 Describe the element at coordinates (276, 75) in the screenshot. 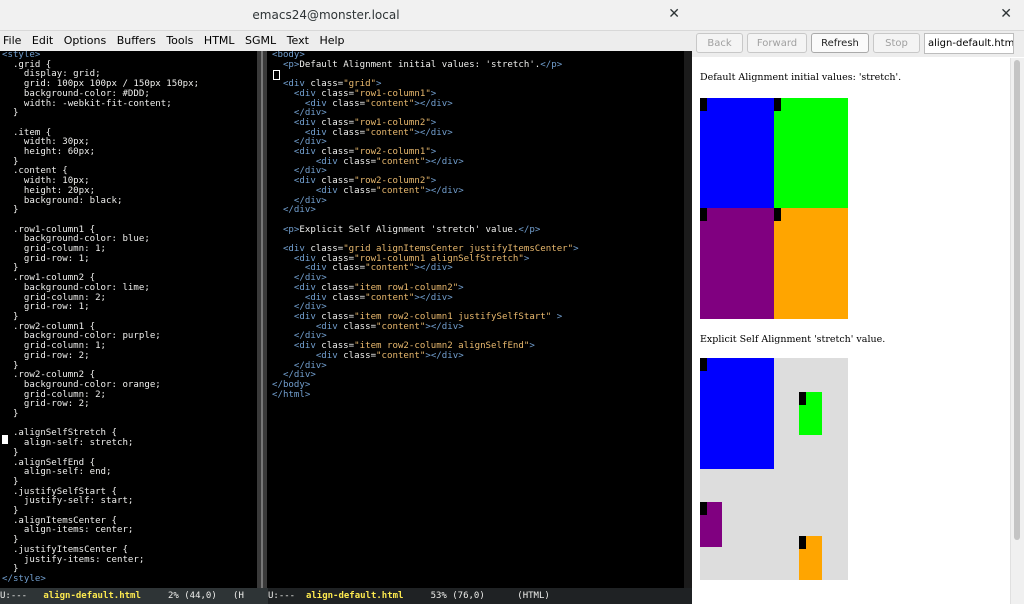

I see `text-cursor-hollow` at that location.